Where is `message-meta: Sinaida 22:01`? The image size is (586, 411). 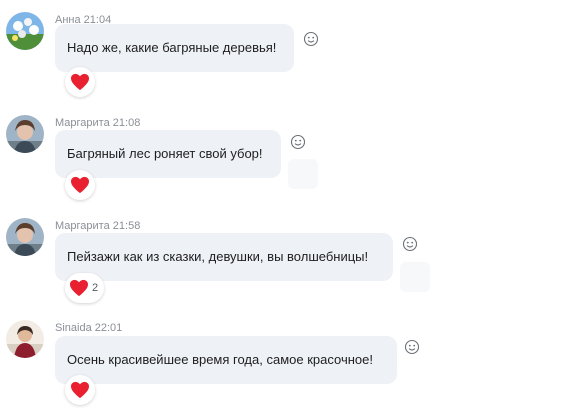
message-meta: Sinaida 22:01 is located at coordinates (88, 328).